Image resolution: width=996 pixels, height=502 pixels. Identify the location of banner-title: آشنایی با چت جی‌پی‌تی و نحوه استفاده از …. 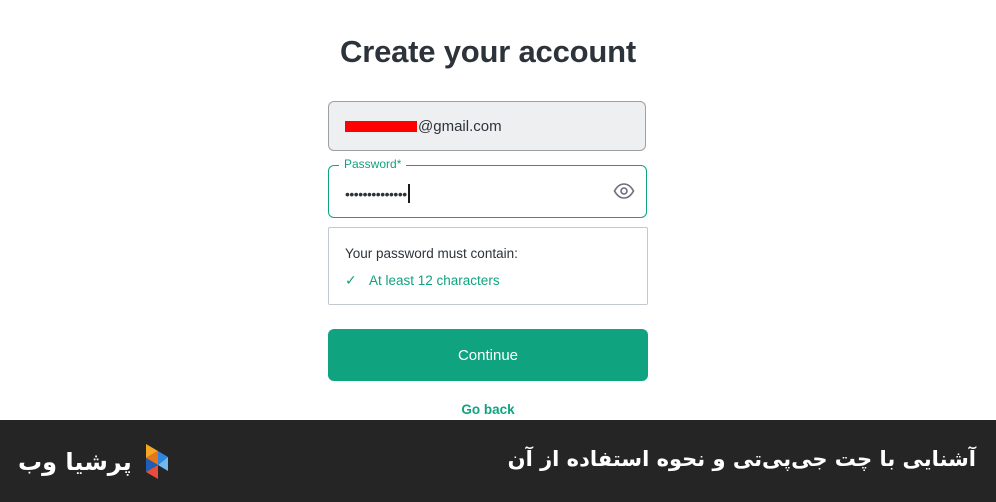
(741, 459).